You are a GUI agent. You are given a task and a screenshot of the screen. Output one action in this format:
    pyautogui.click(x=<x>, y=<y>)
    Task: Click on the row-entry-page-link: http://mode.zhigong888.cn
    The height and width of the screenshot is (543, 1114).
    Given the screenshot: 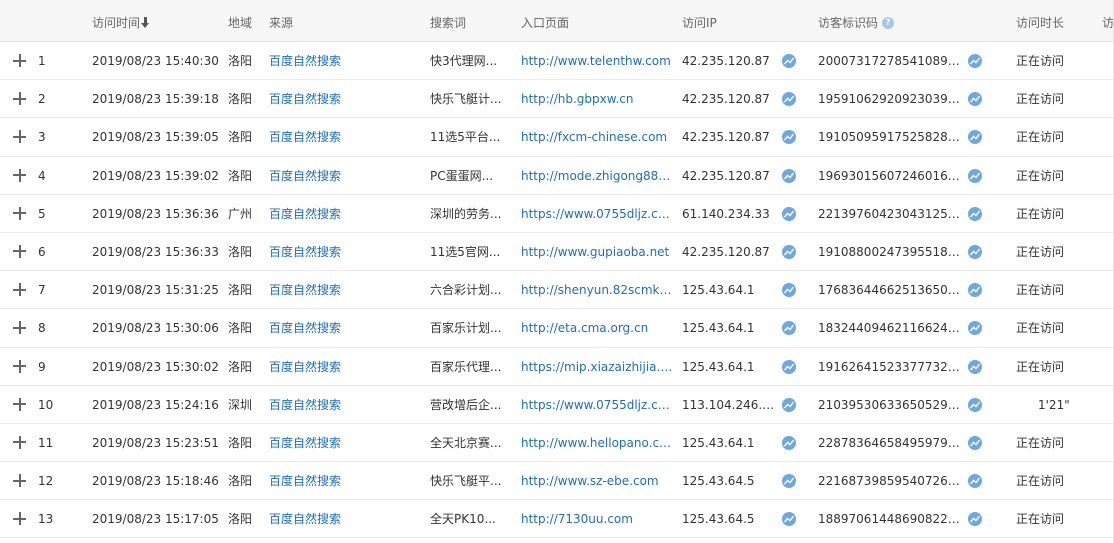 What is the action you would take?
    pyautogui.click(x=597, y=176)
    